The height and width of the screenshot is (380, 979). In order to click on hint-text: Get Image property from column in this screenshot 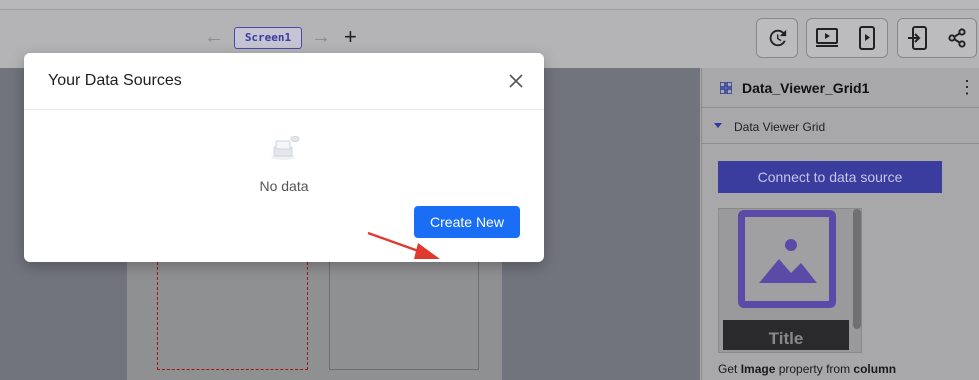, I will do `click(807, 369)`.